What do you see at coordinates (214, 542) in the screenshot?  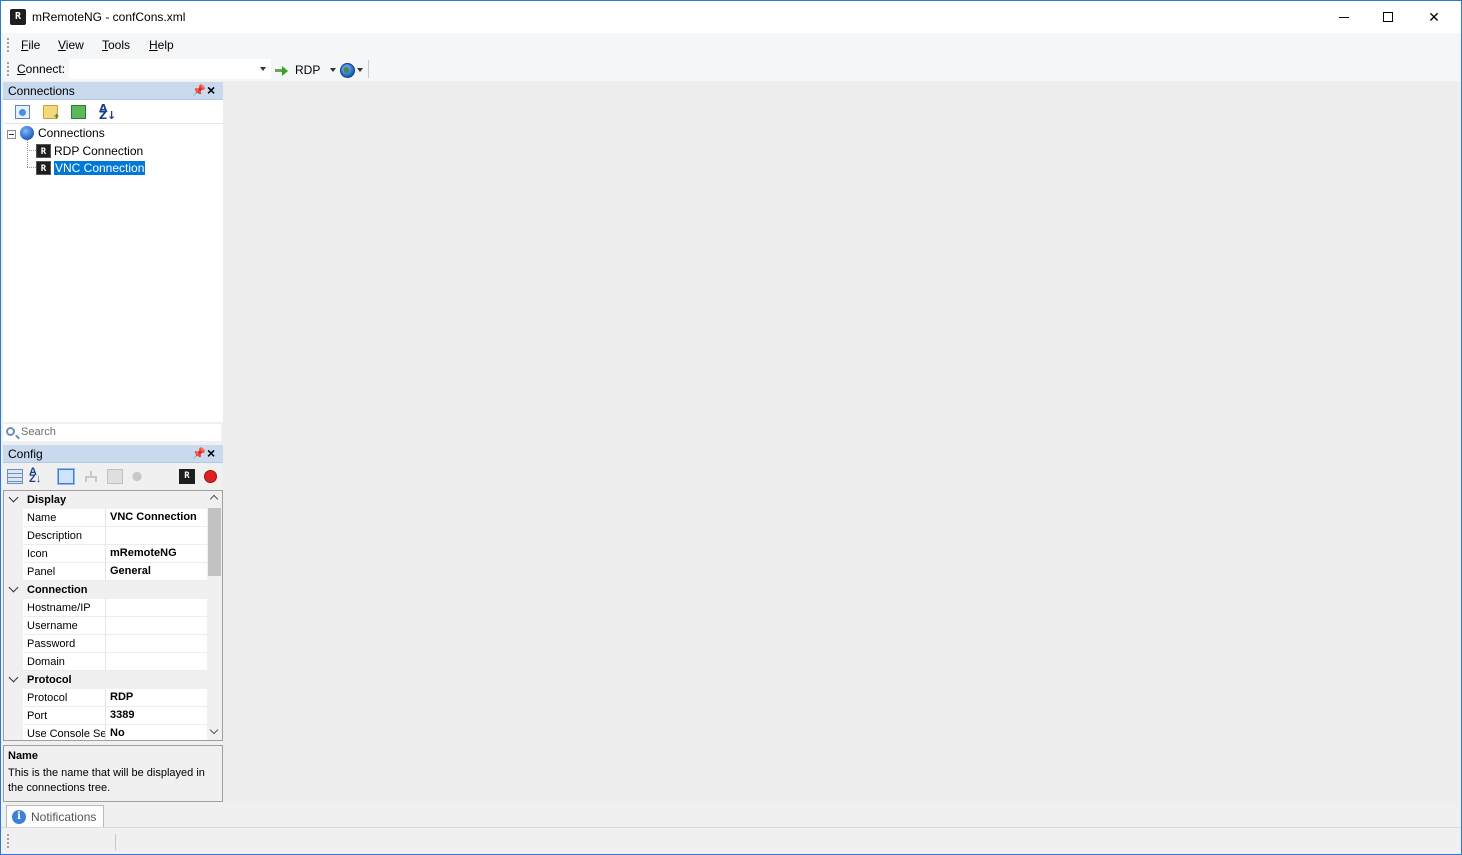 I see `scrollbar-thumb` at bounding box center [214, 542].